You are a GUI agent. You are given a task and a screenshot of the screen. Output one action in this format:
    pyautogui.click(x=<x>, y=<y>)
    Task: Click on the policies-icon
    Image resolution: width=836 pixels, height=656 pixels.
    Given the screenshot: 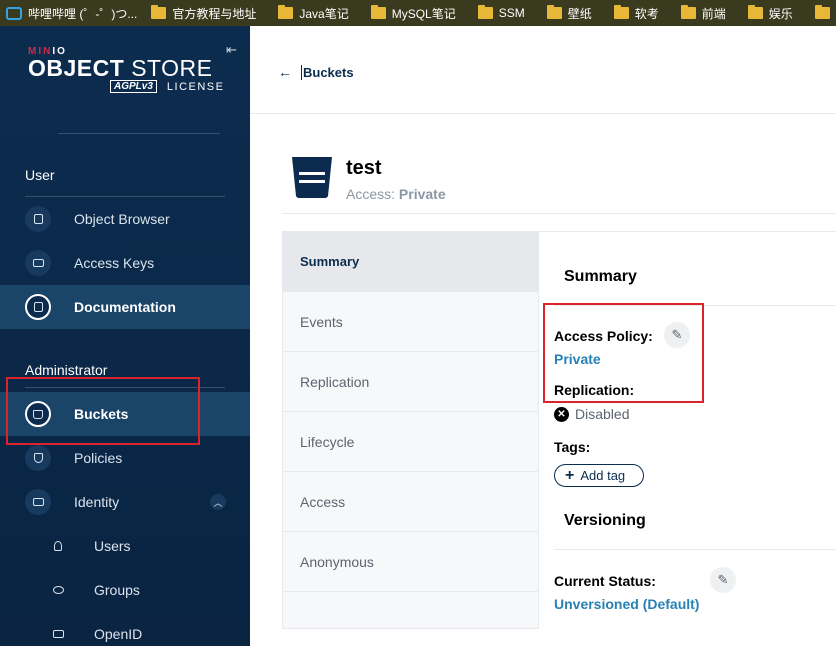 What is the action you would take?
    pyautogui.click(x=38, y=458)
    